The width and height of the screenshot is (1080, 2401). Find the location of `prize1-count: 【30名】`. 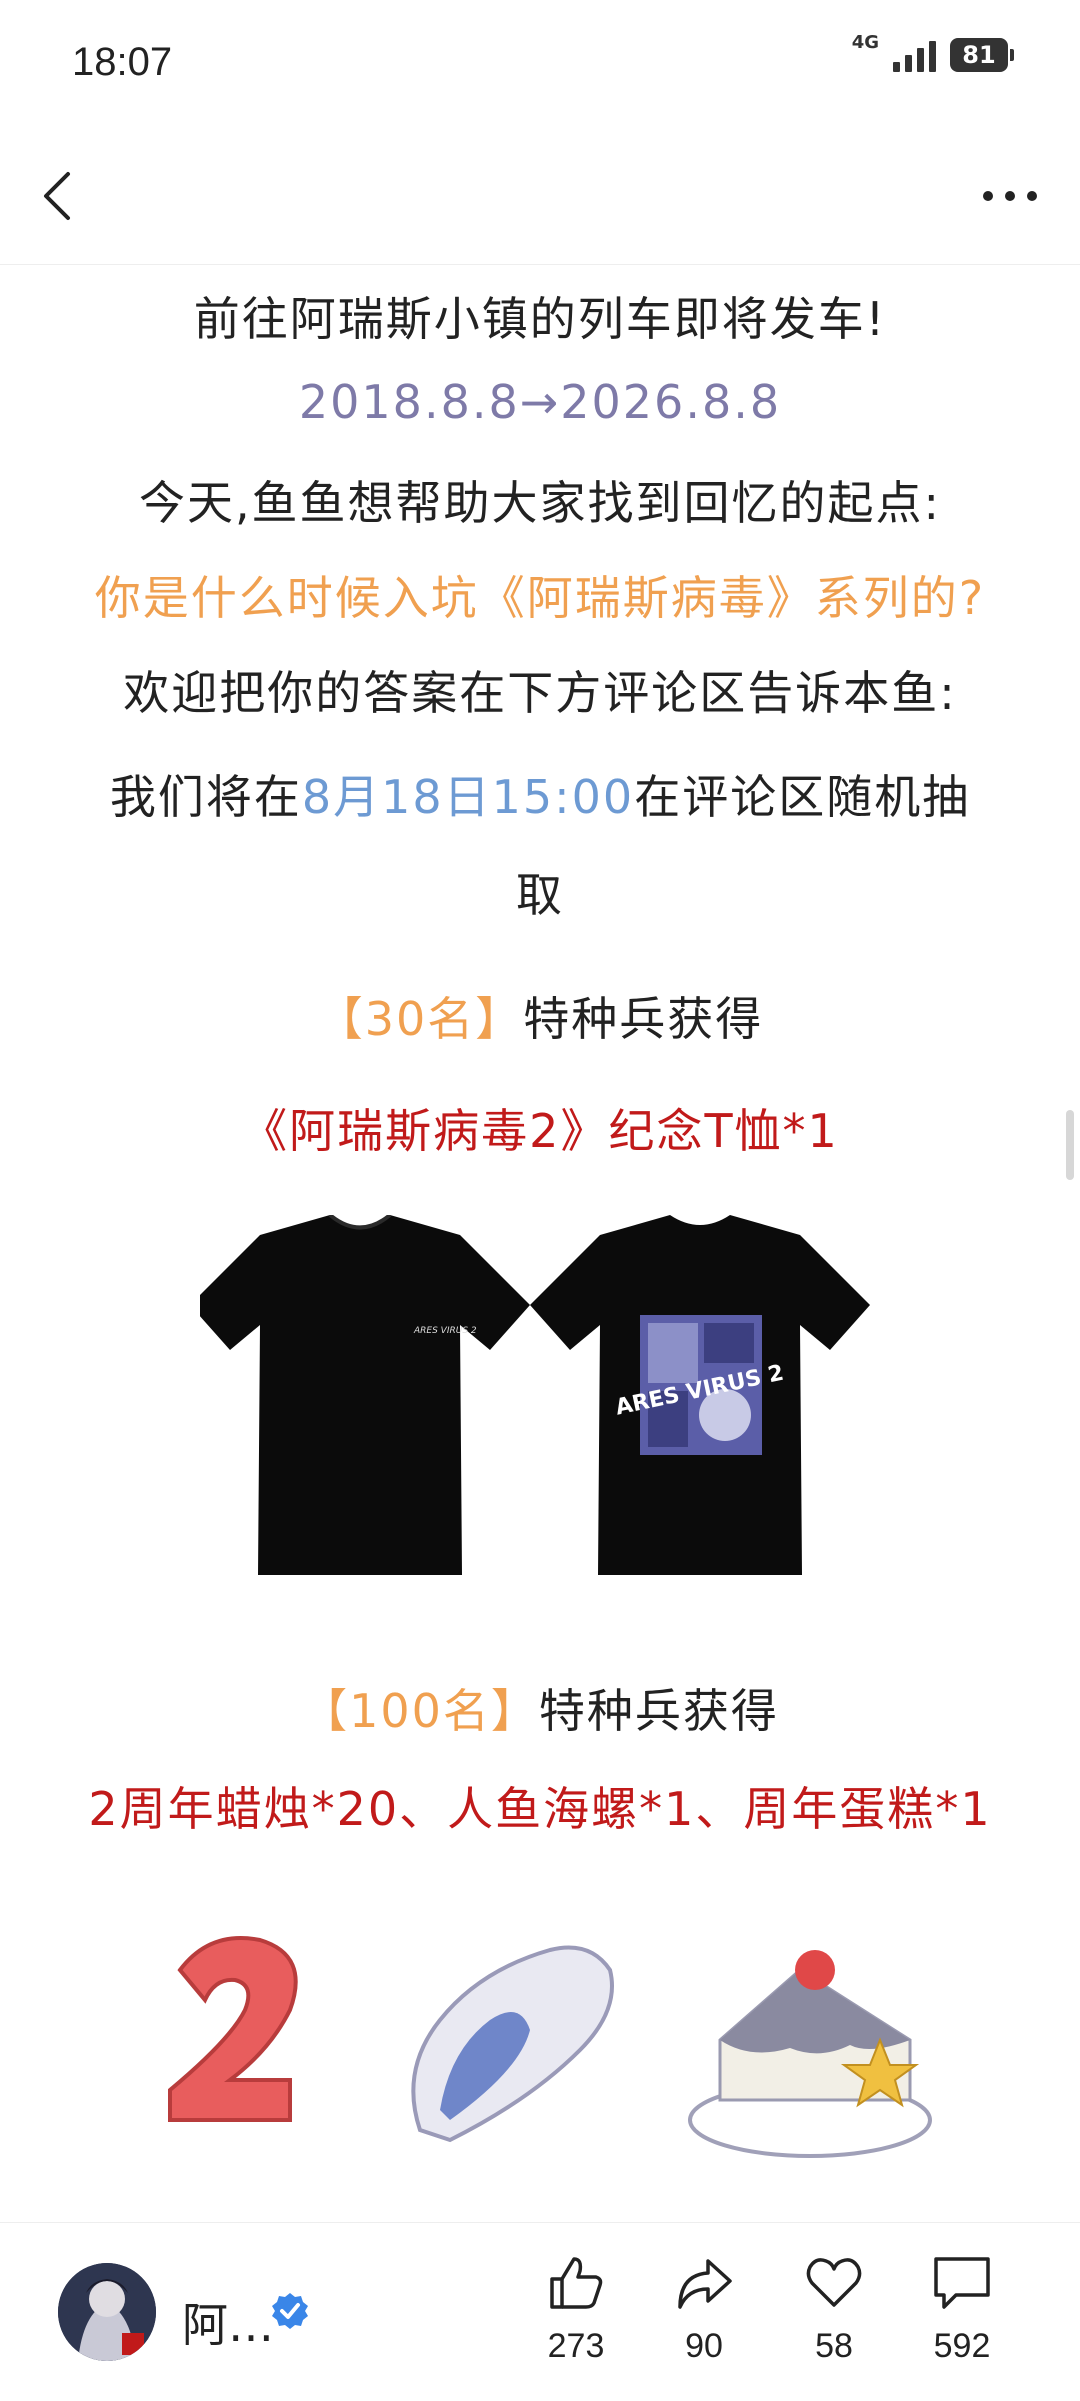

prize1-count: 【30名】 is located at coordinates (420, 1019).